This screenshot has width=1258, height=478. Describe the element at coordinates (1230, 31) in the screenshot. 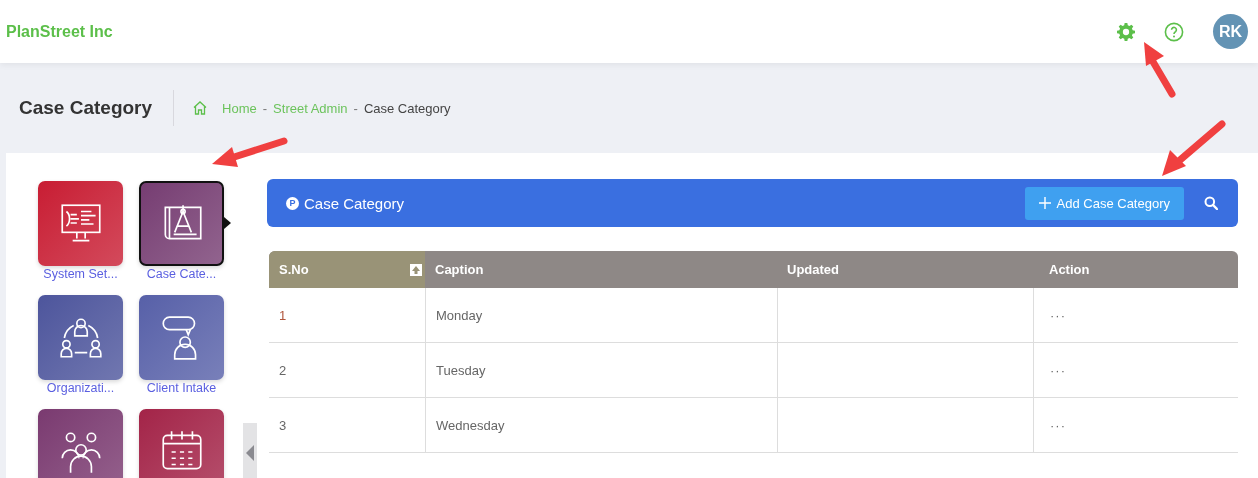

I see `user-avatar: RK` at that location.